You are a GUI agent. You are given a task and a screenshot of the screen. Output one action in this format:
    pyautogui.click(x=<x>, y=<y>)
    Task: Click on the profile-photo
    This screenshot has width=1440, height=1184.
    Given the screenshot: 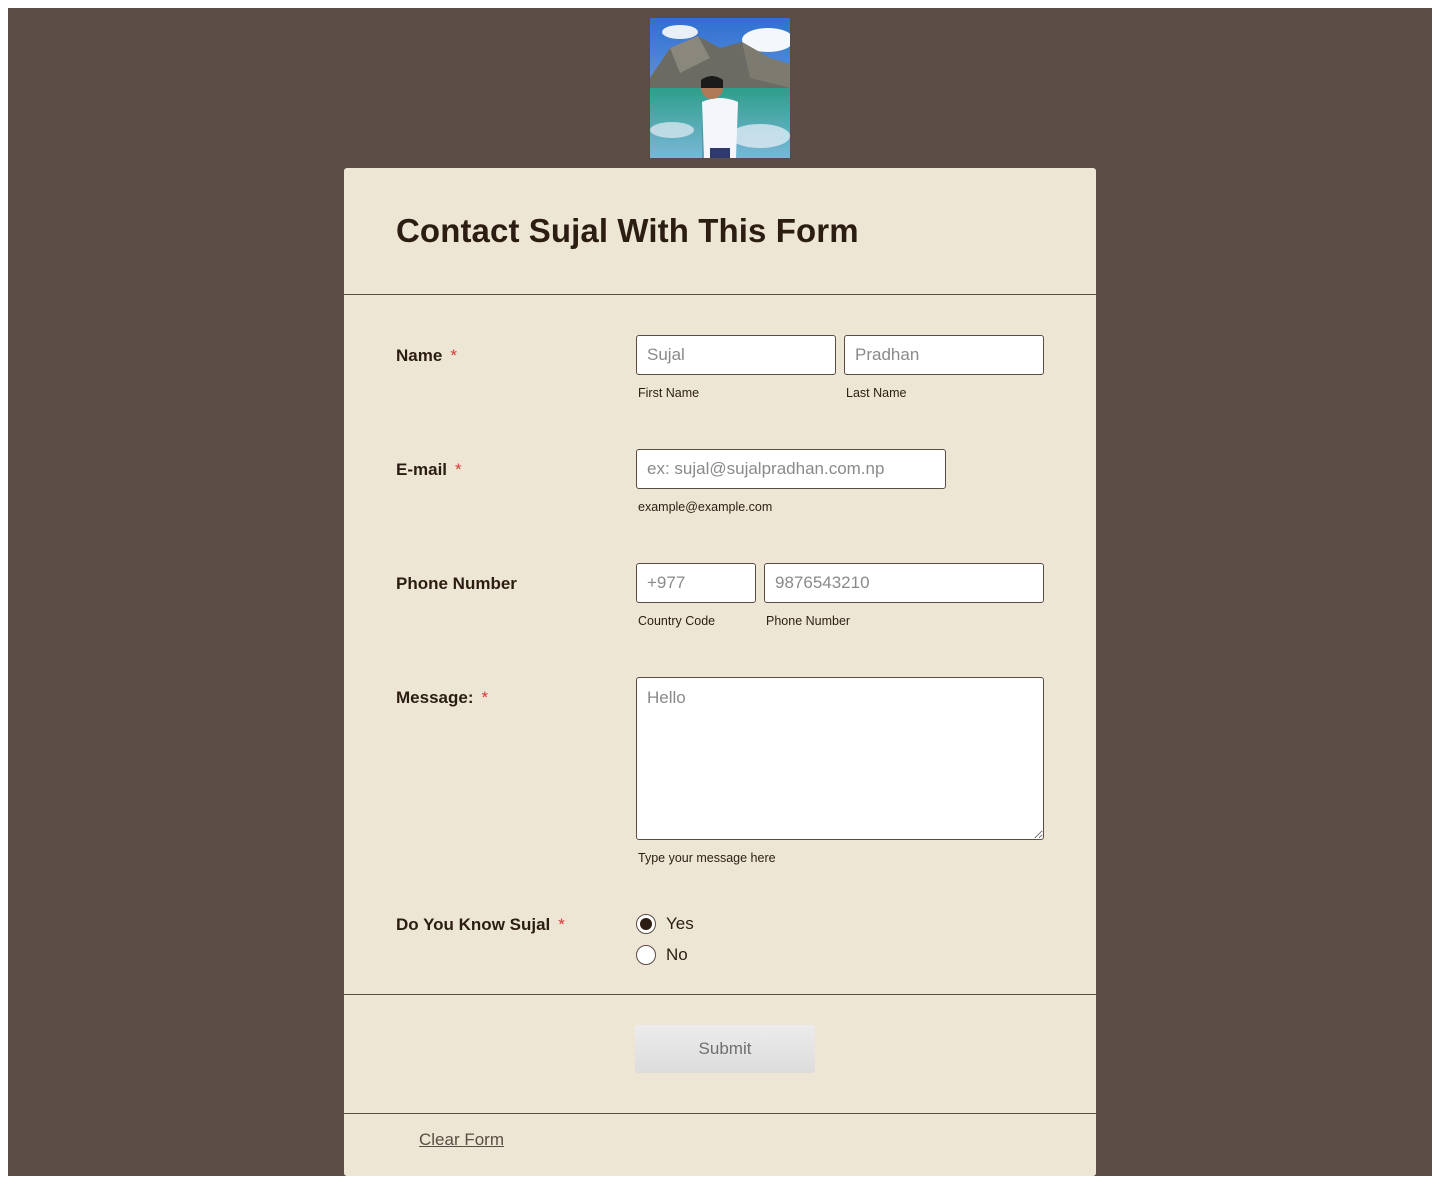 What is the action you would take?
    pyautogui.click(x=720, y=88)
    